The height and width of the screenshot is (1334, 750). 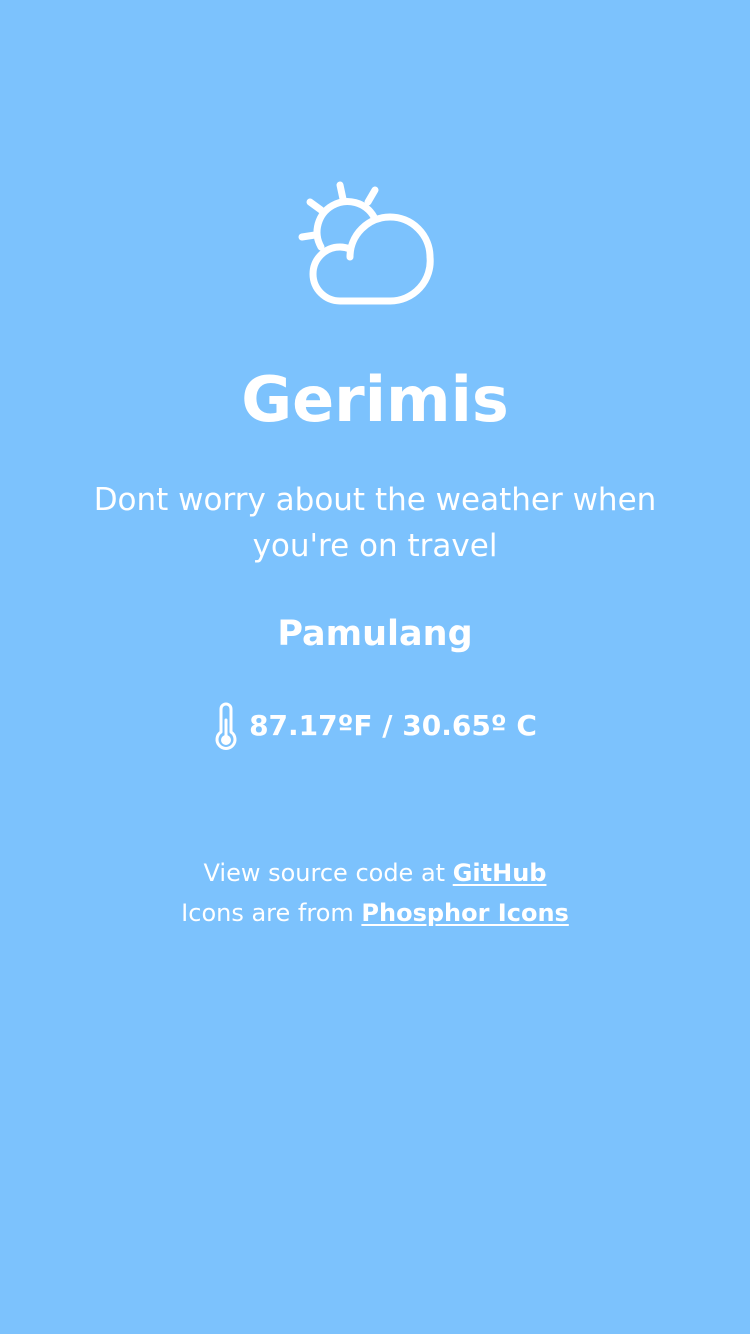 What do you see at coordinates (372, 242) in the screenshot?
I see `cloud-sun-icon` at bounding box center [372, 242].